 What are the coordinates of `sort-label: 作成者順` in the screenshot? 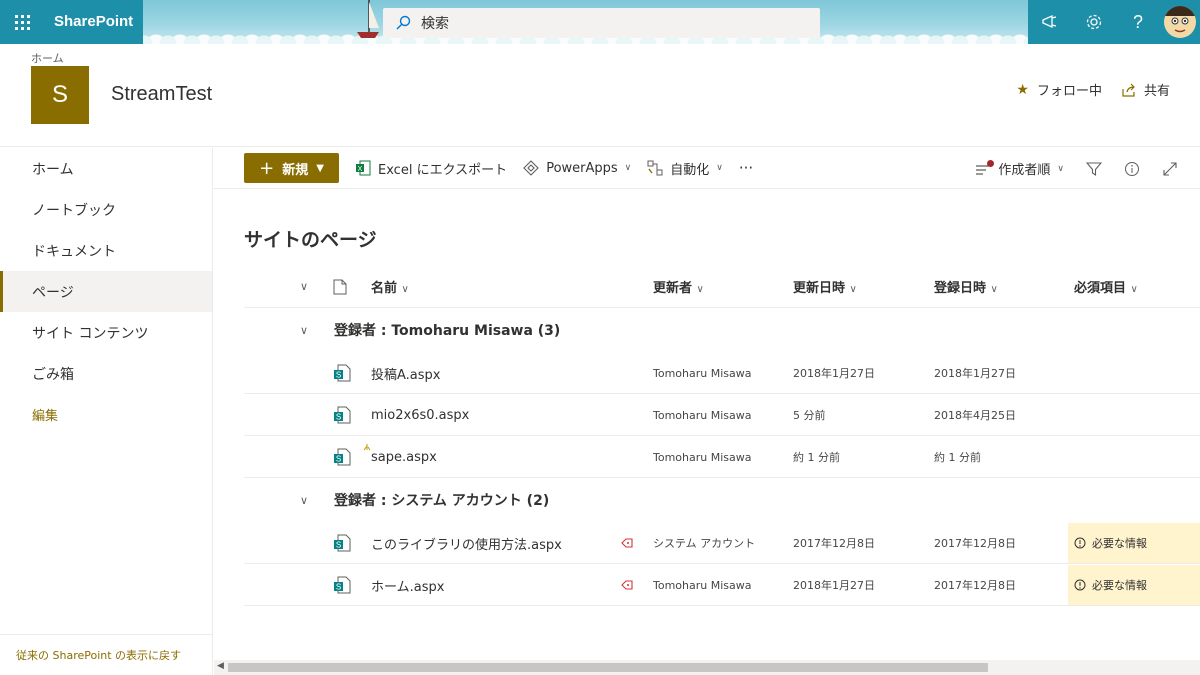 It's located at (1024, 170).